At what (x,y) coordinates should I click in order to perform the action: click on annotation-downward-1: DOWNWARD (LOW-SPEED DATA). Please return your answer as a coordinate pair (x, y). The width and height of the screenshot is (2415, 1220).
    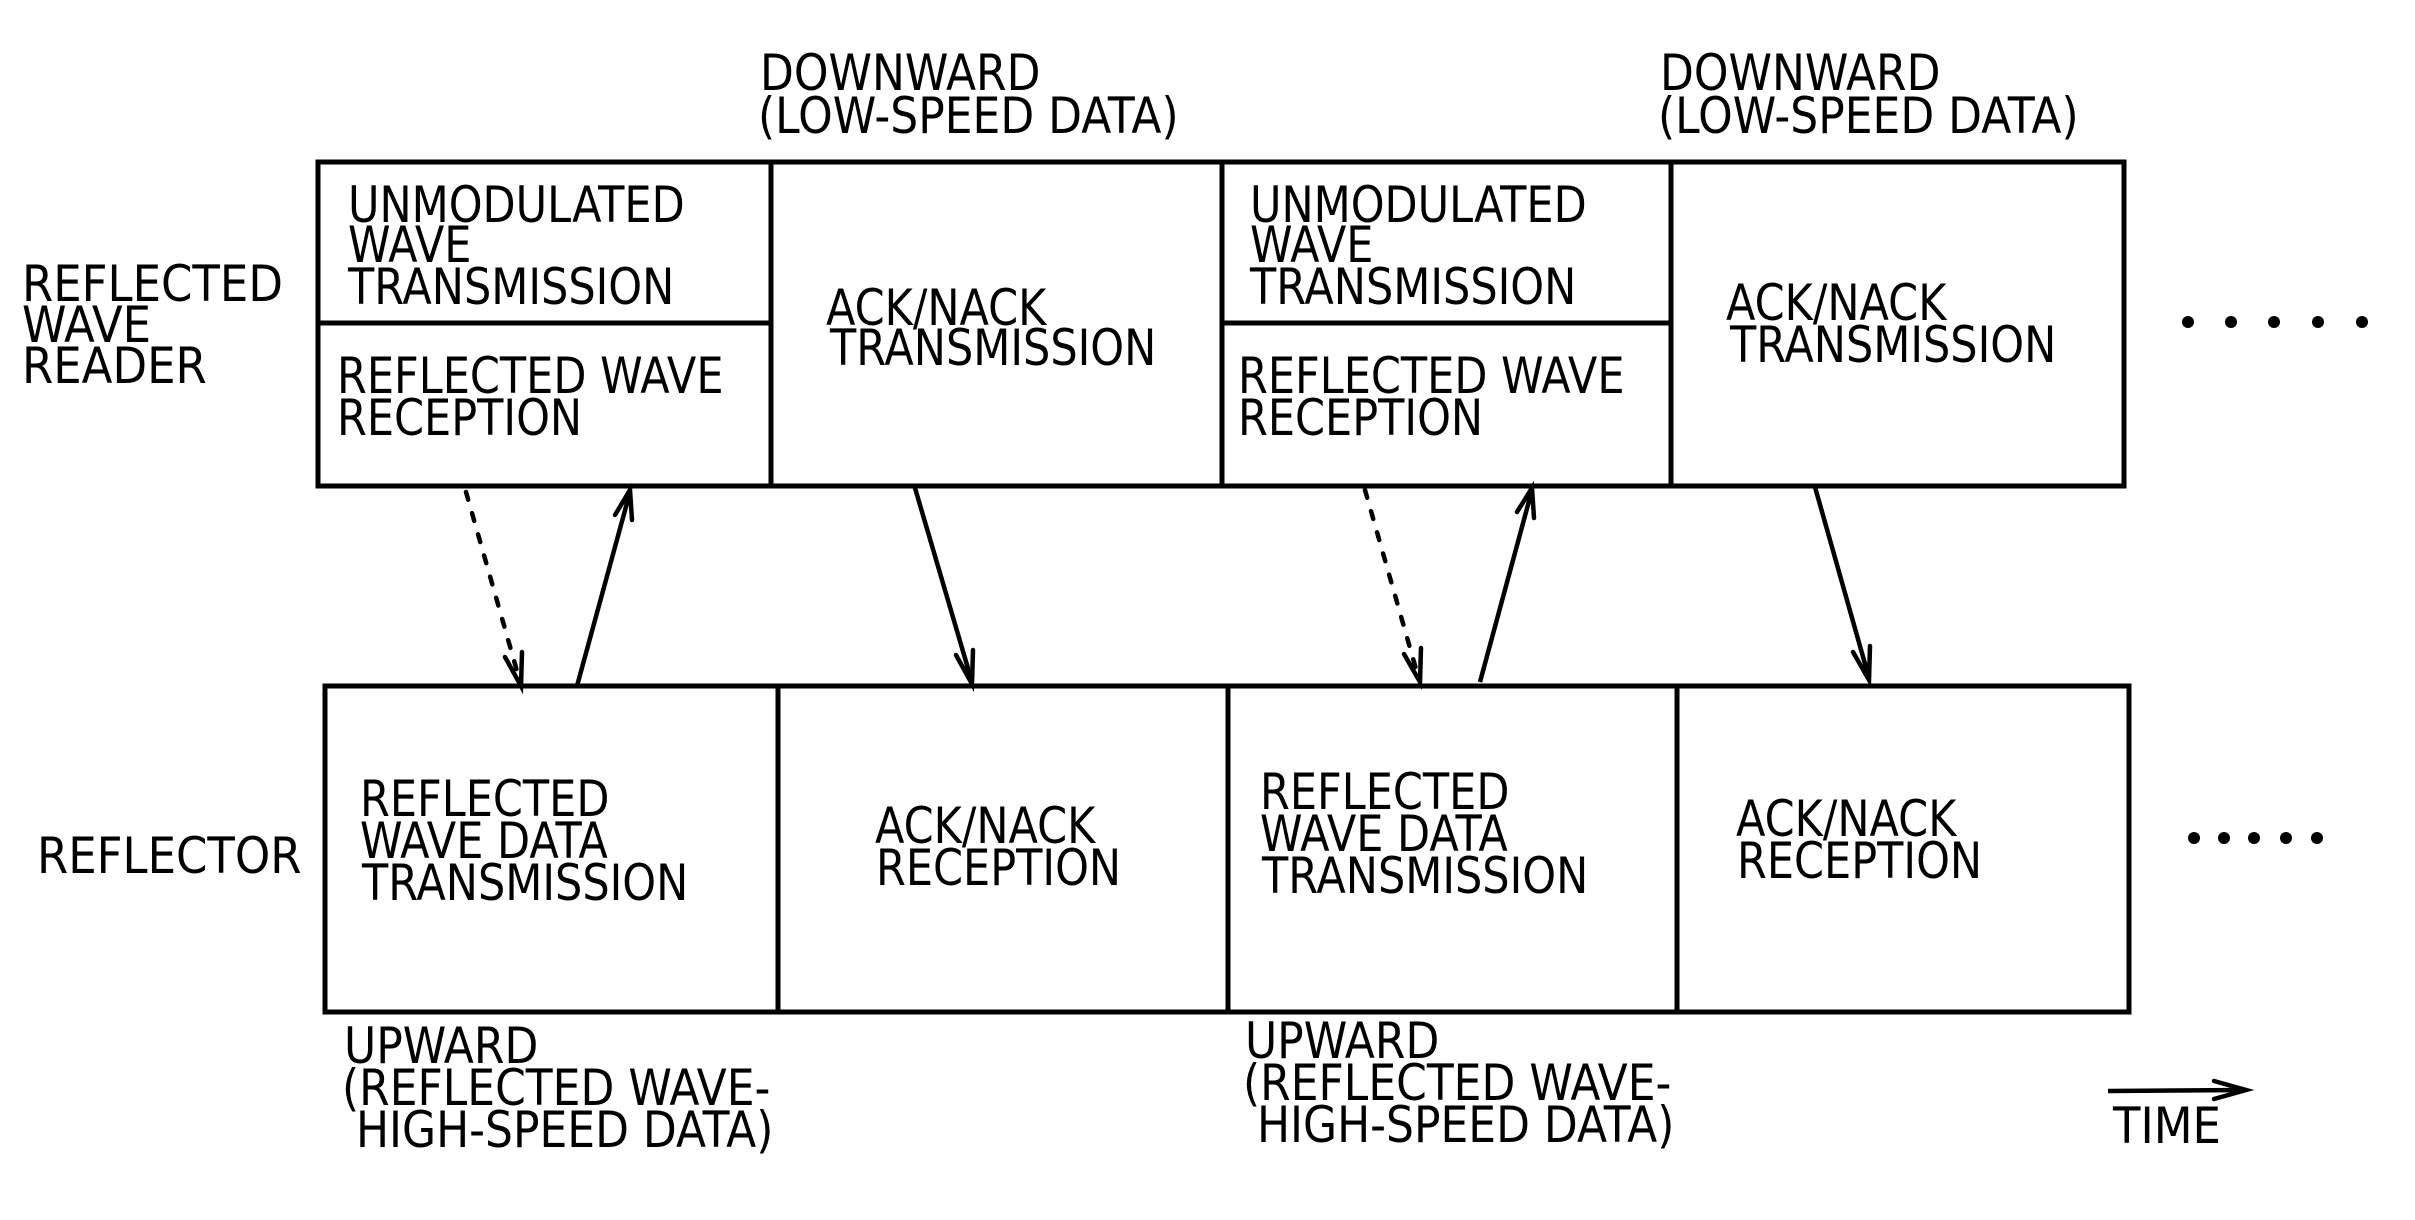
    Looking at the image, I should click on (968, 94).